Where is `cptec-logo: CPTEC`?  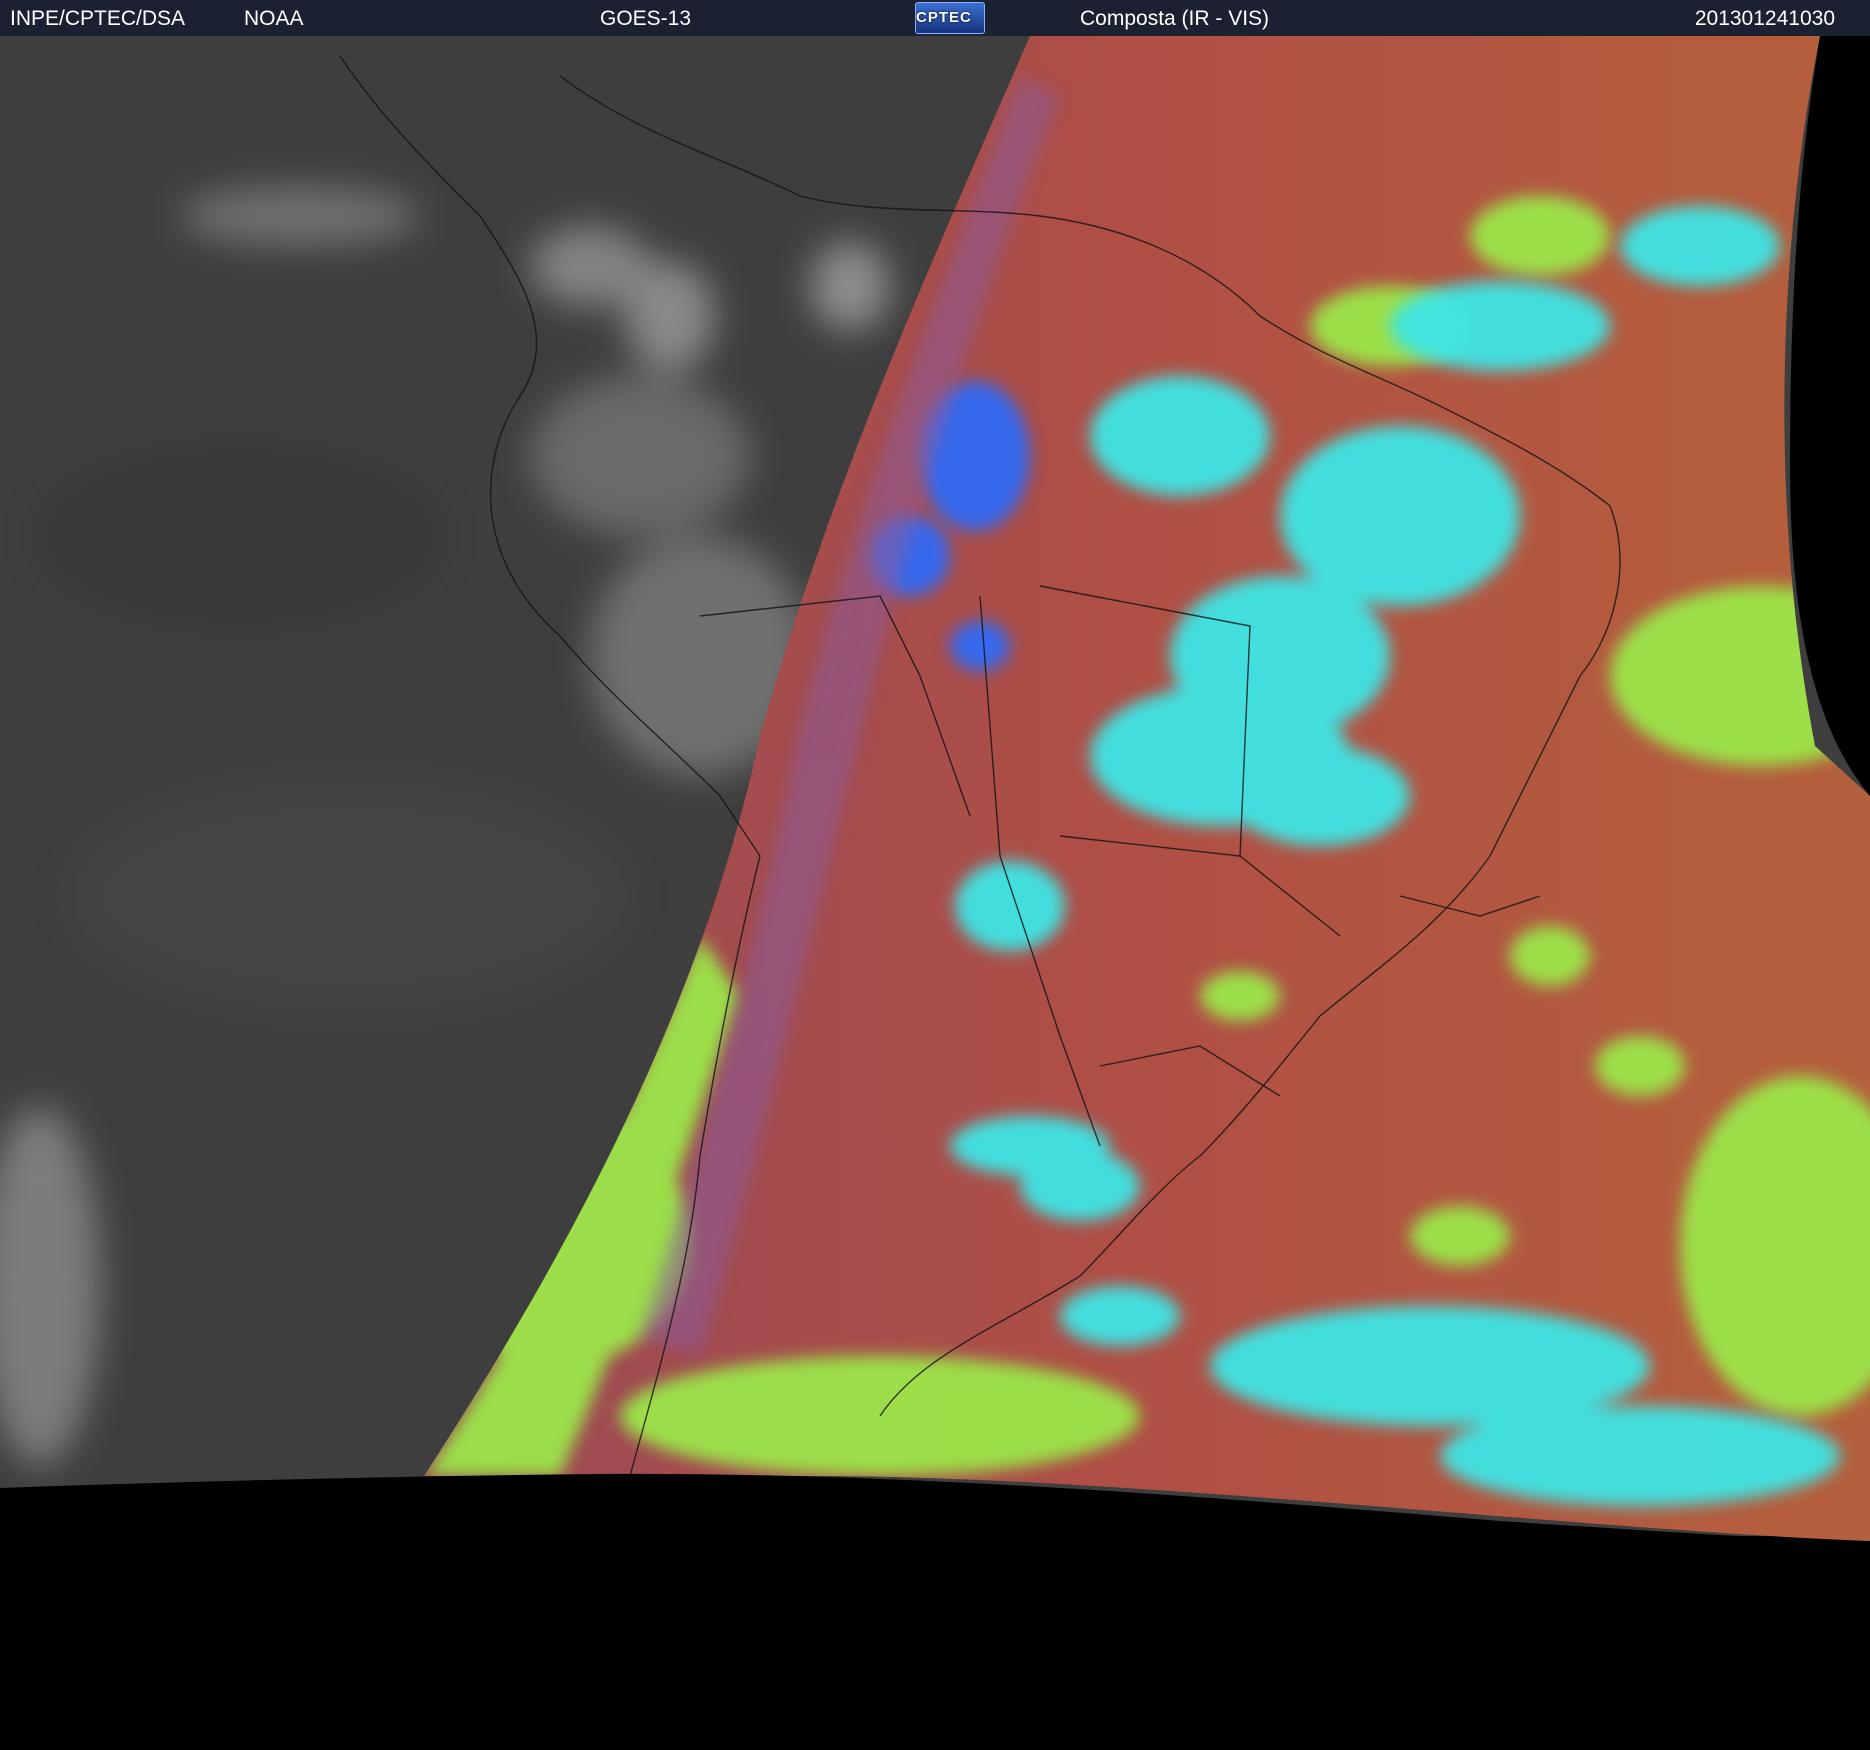 cptec-logo: CPTEC is located at coordinates (950, 18).